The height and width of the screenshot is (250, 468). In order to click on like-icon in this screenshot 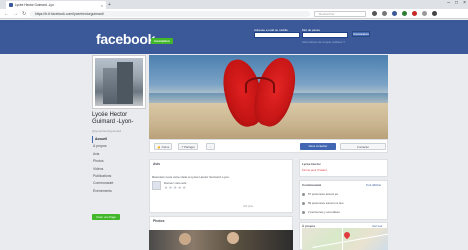, I will do `click(303, 194)`.